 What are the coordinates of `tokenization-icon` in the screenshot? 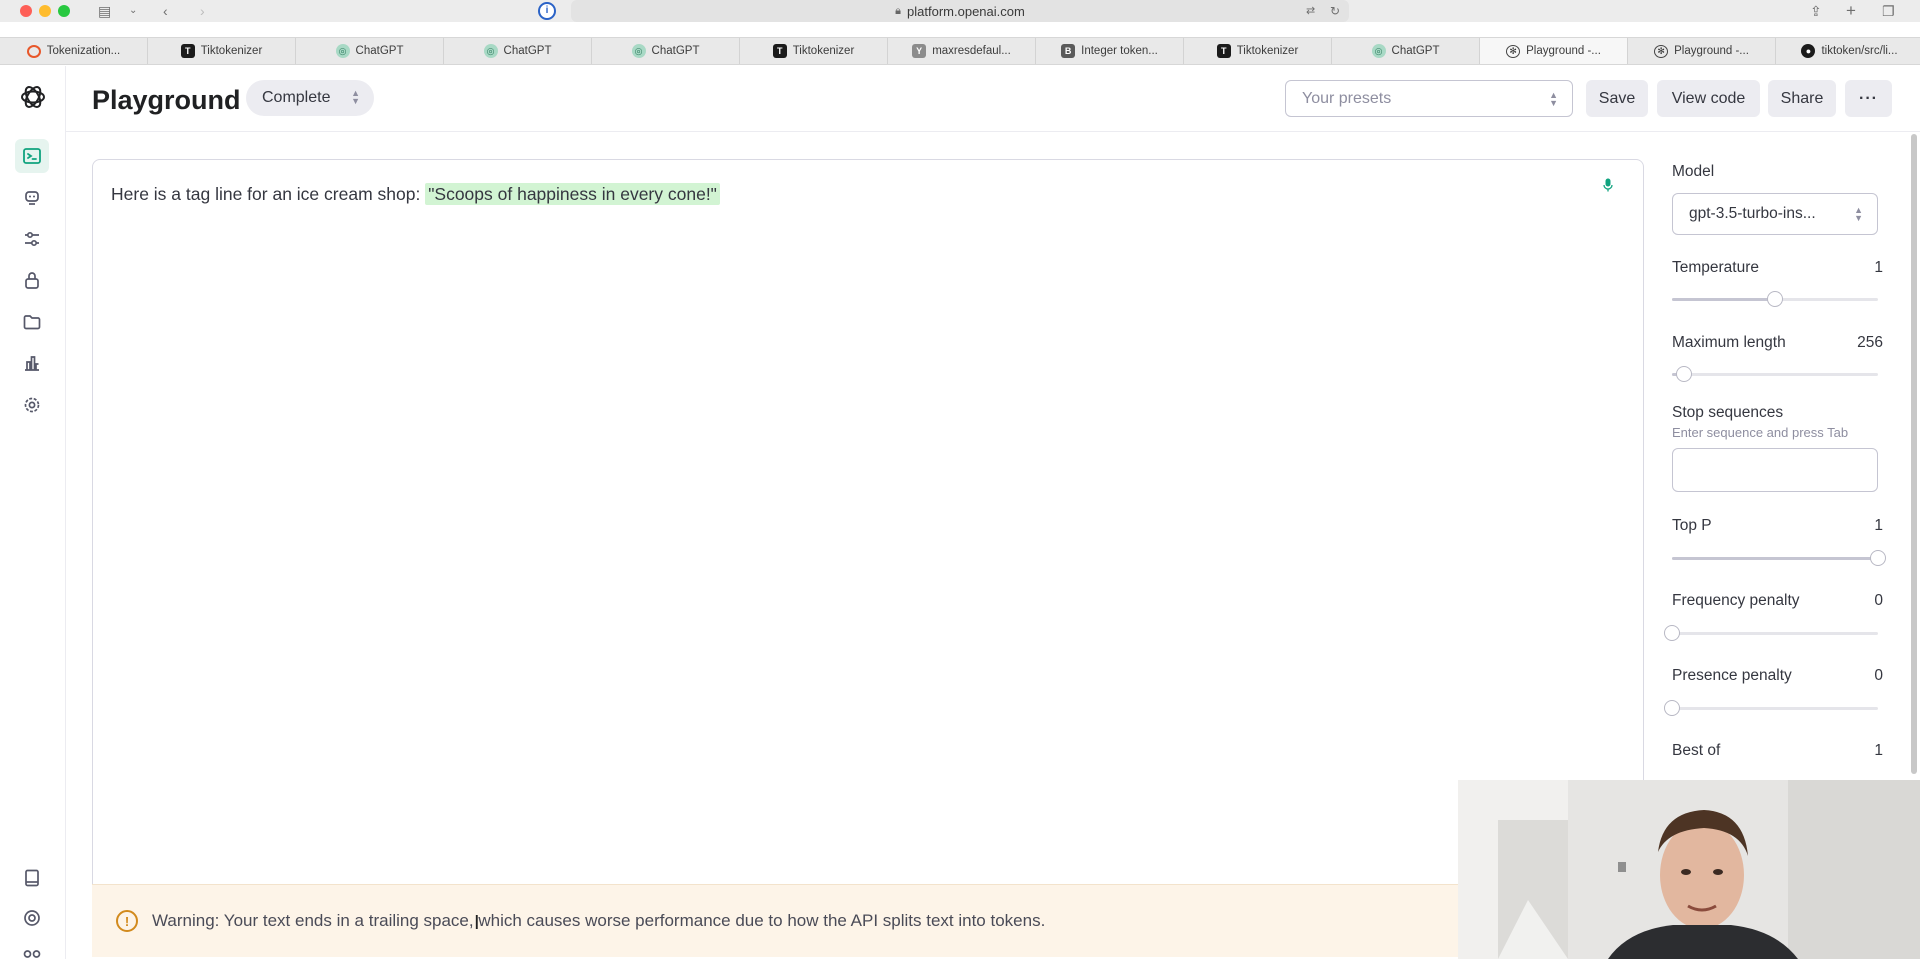 It's located at (33, 51).